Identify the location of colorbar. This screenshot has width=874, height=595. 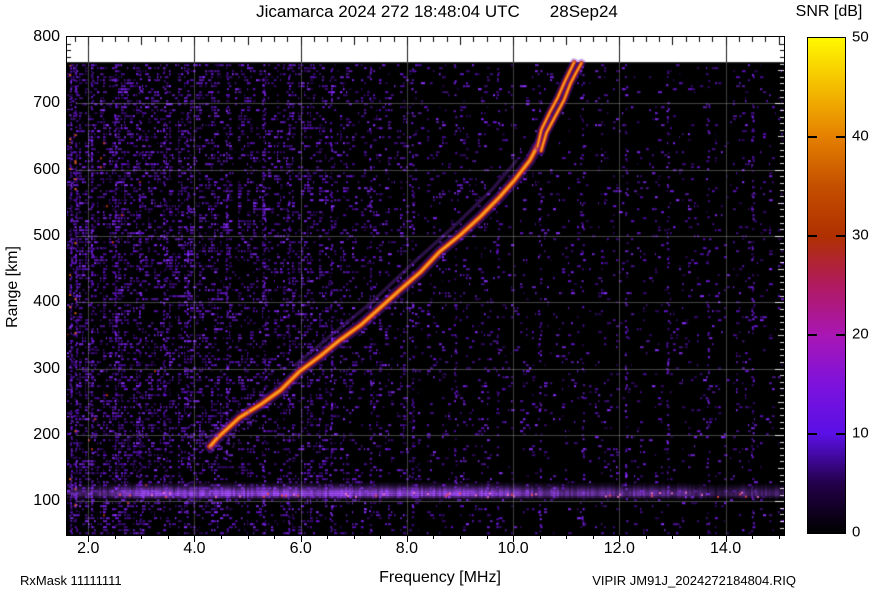
(826, 285).